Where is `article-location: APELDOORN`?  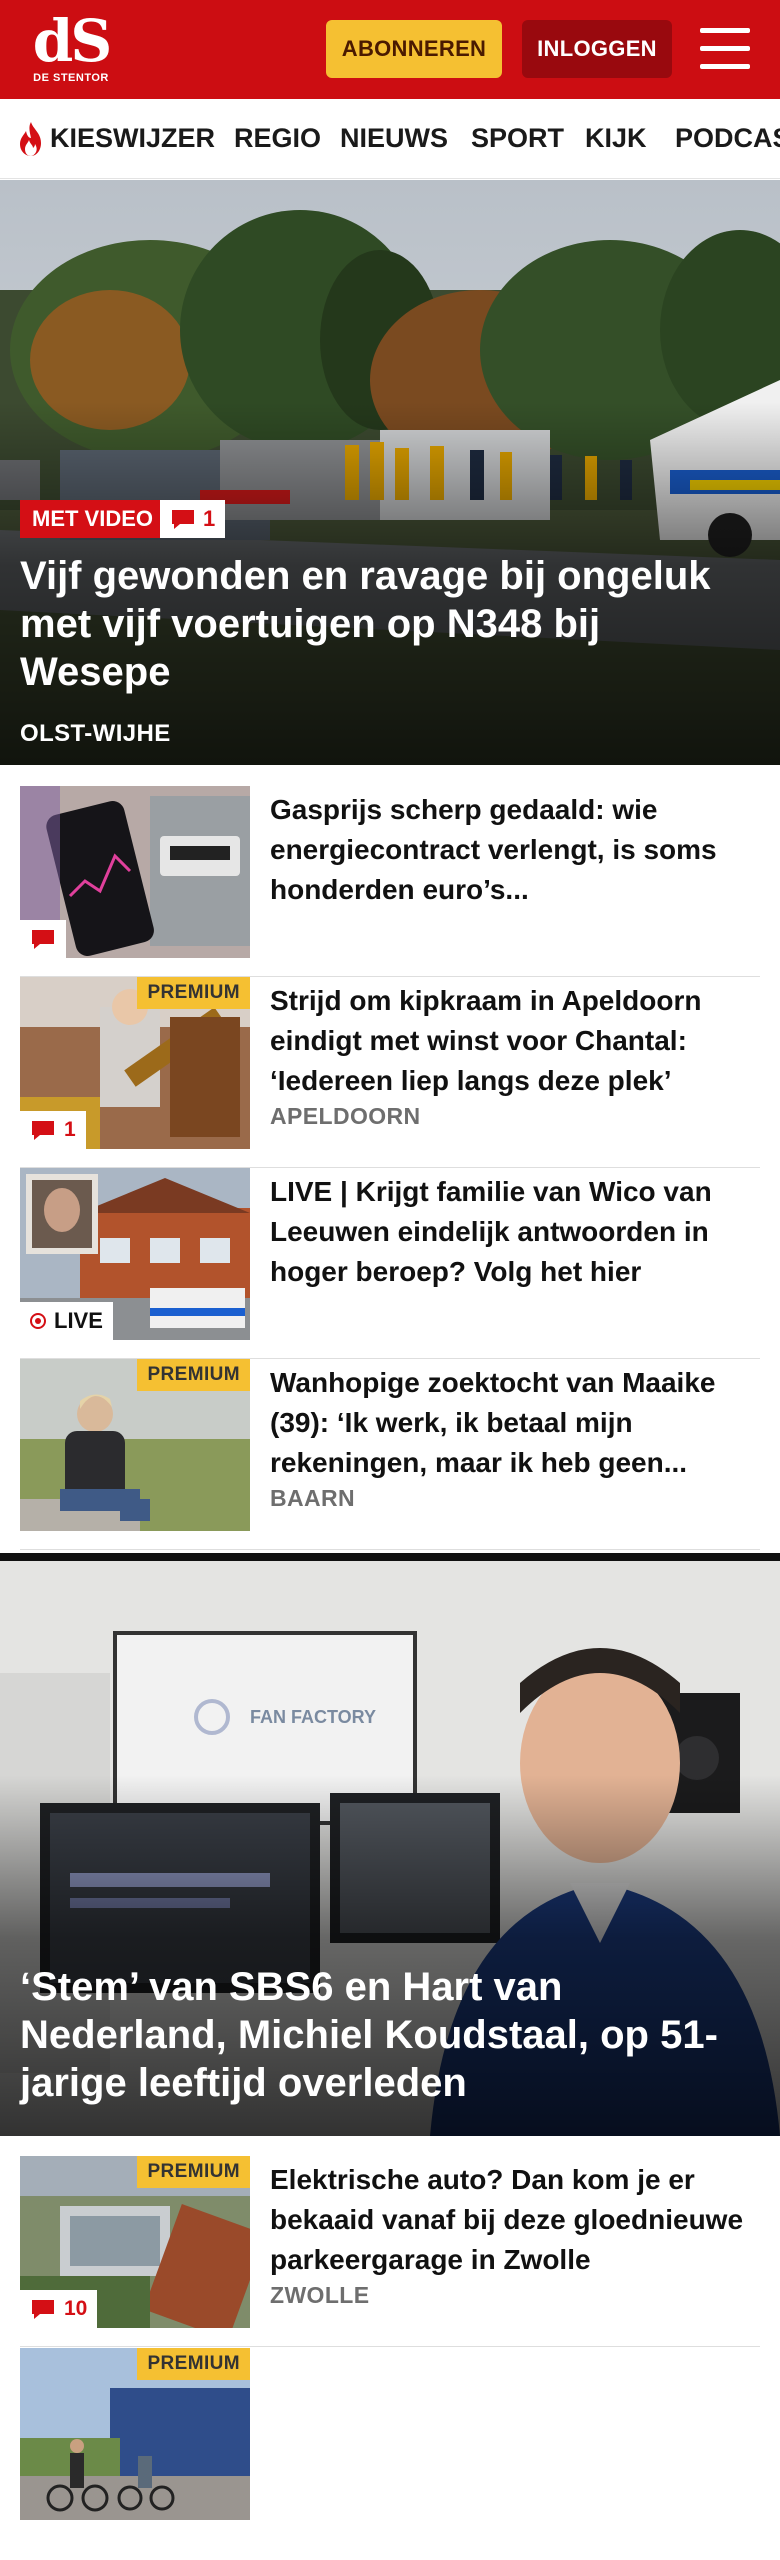
article-location: APELDOORN is located at coordinates (345, 1116).